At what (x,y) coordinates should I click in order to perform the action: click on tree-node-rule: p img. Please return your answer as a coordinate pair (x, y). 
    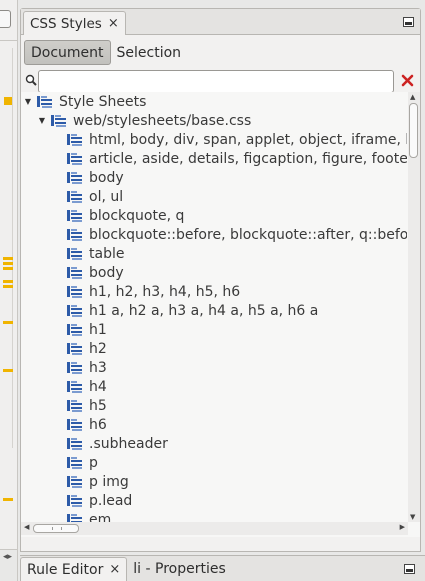
    Looking at the image, I should click on (214, 481).